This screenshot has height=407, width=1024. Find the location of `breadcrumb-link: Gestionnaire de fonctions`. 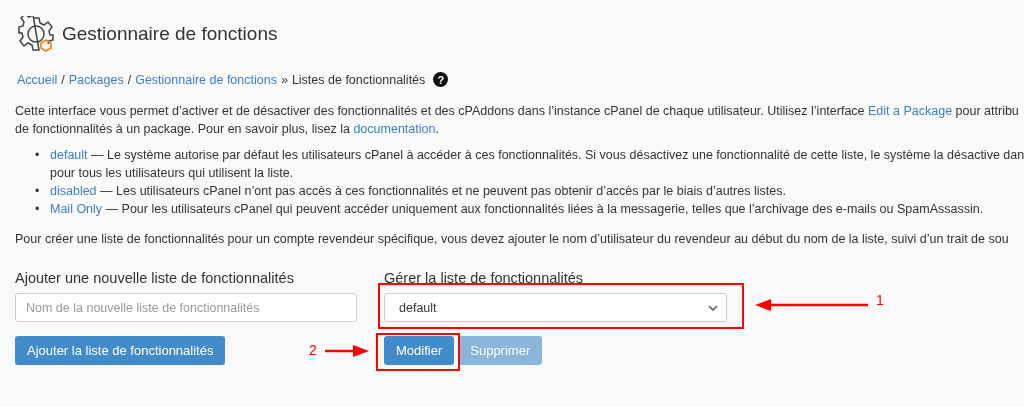

breadcrumb-link: Gestionnaire de fonctions is located at coordinates (206, 79).